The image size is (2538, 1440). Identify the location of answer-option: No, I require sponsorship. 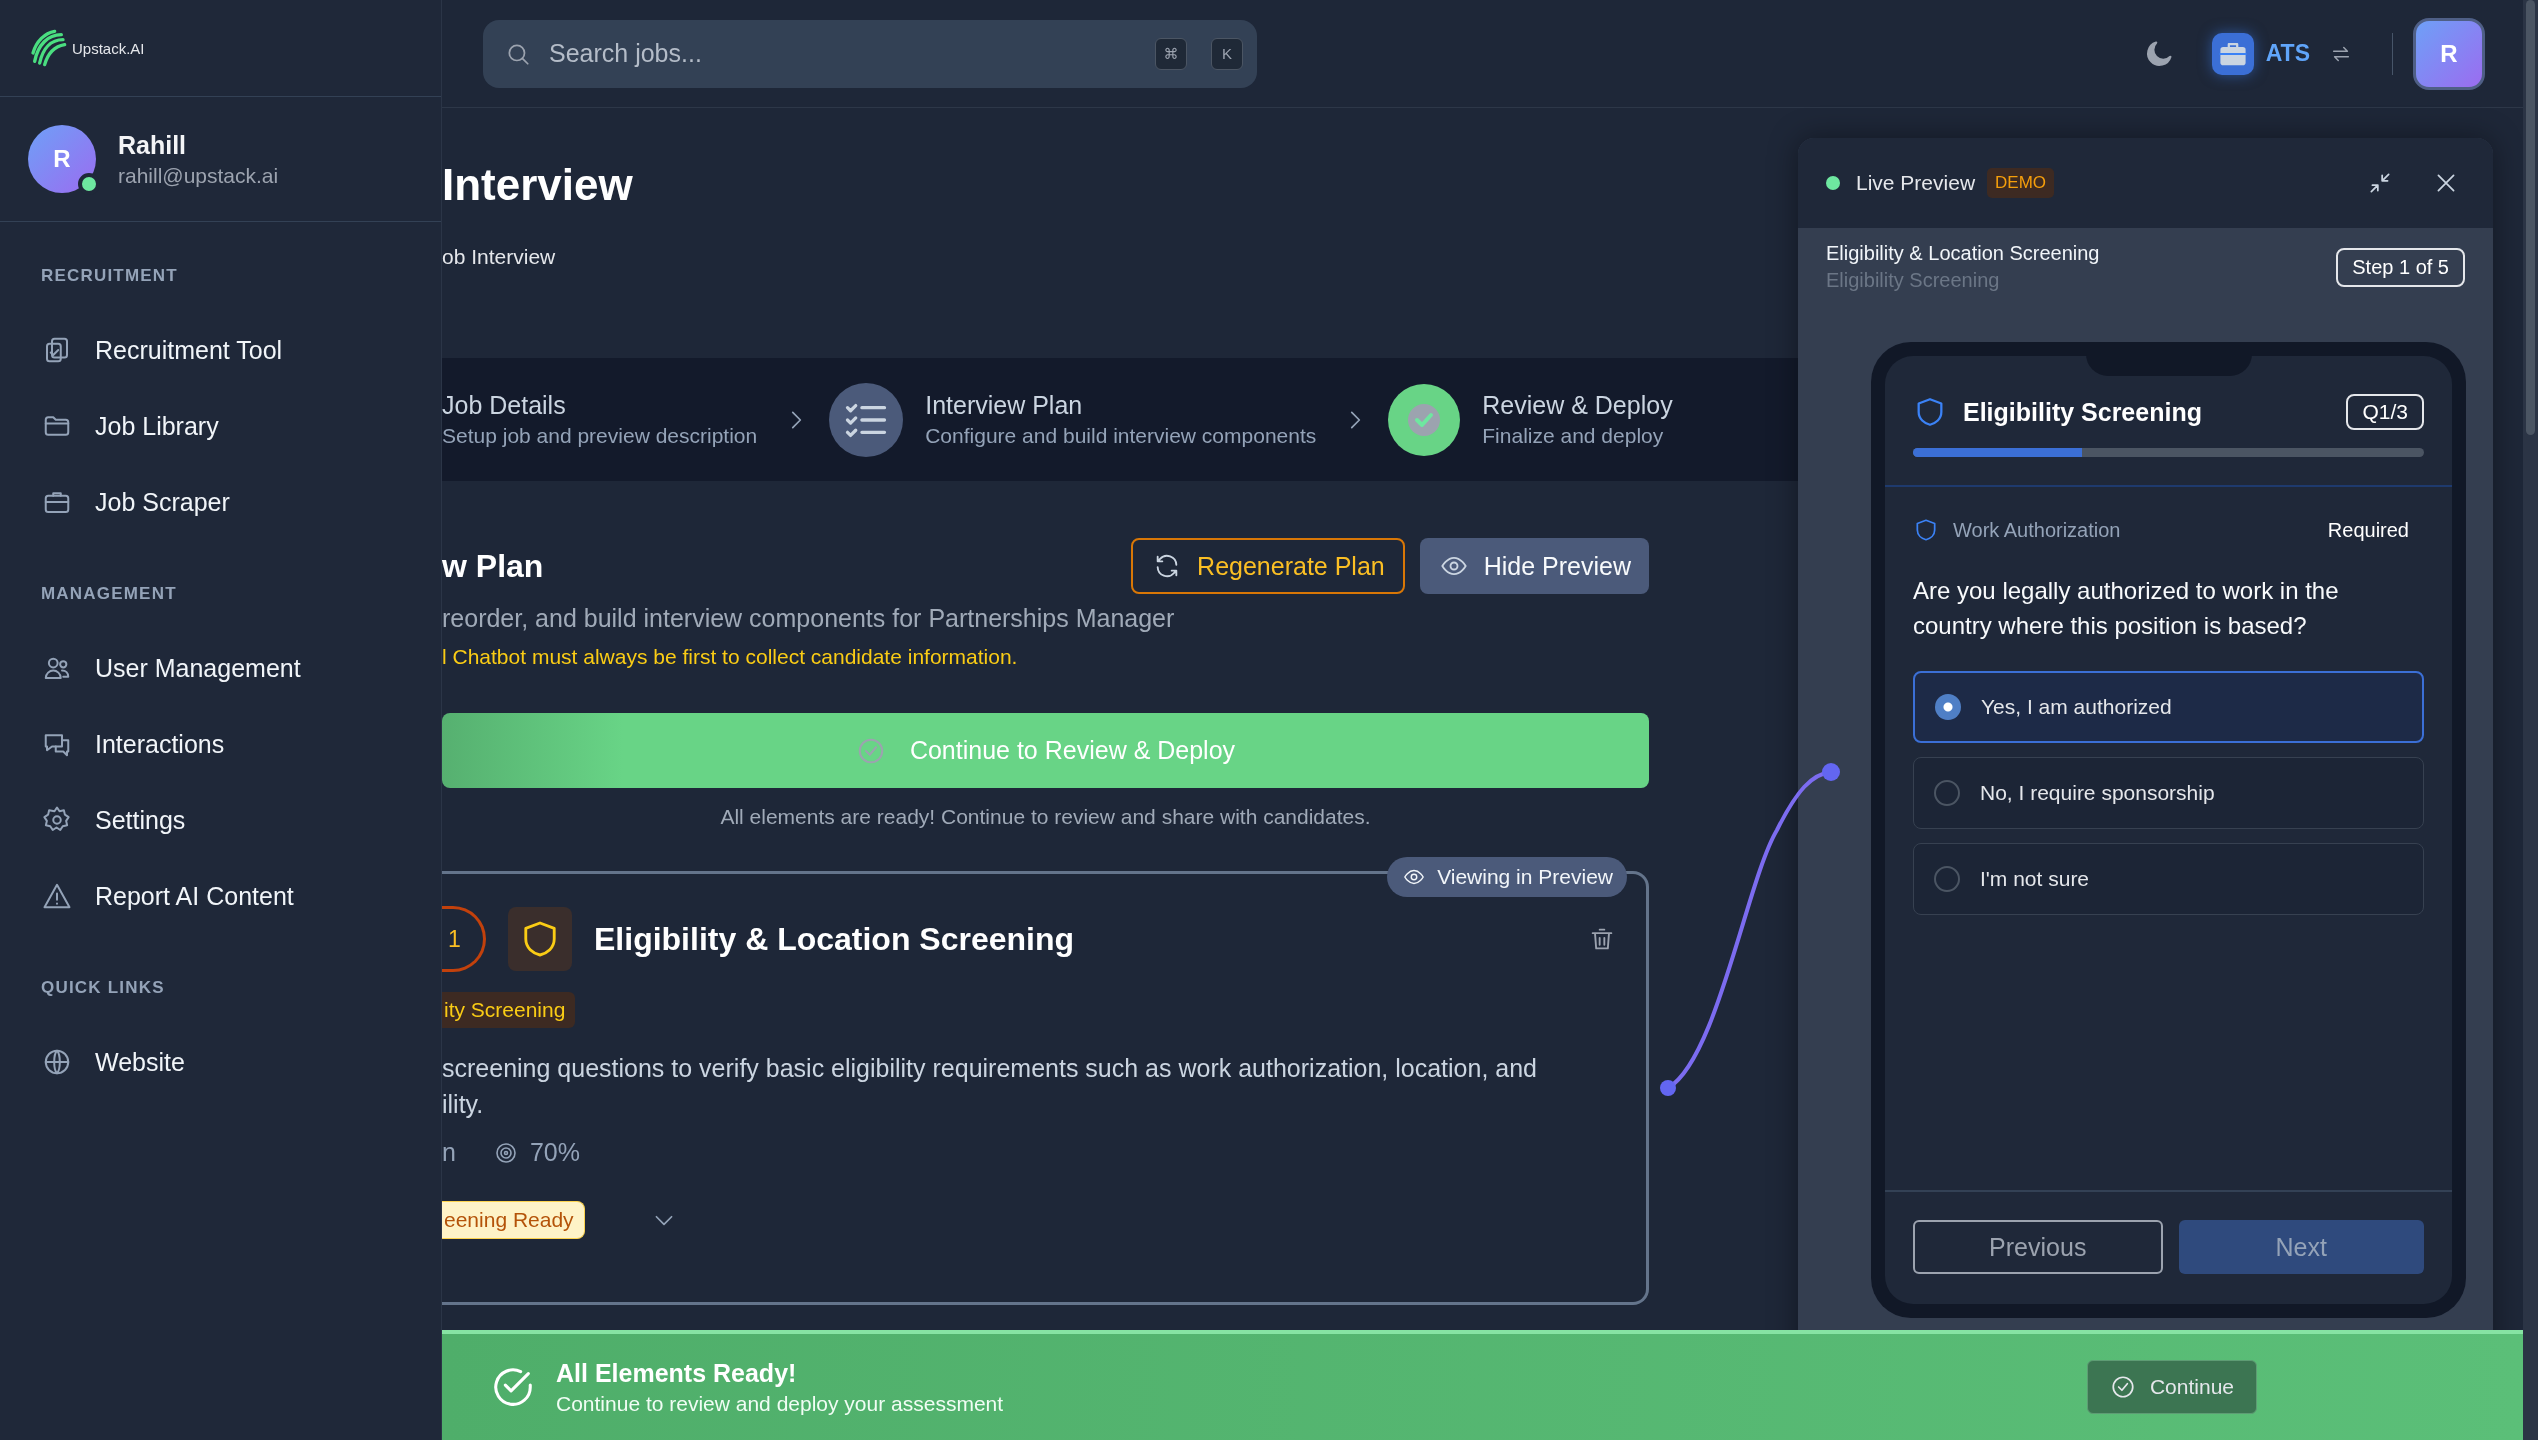
(2168, 793).